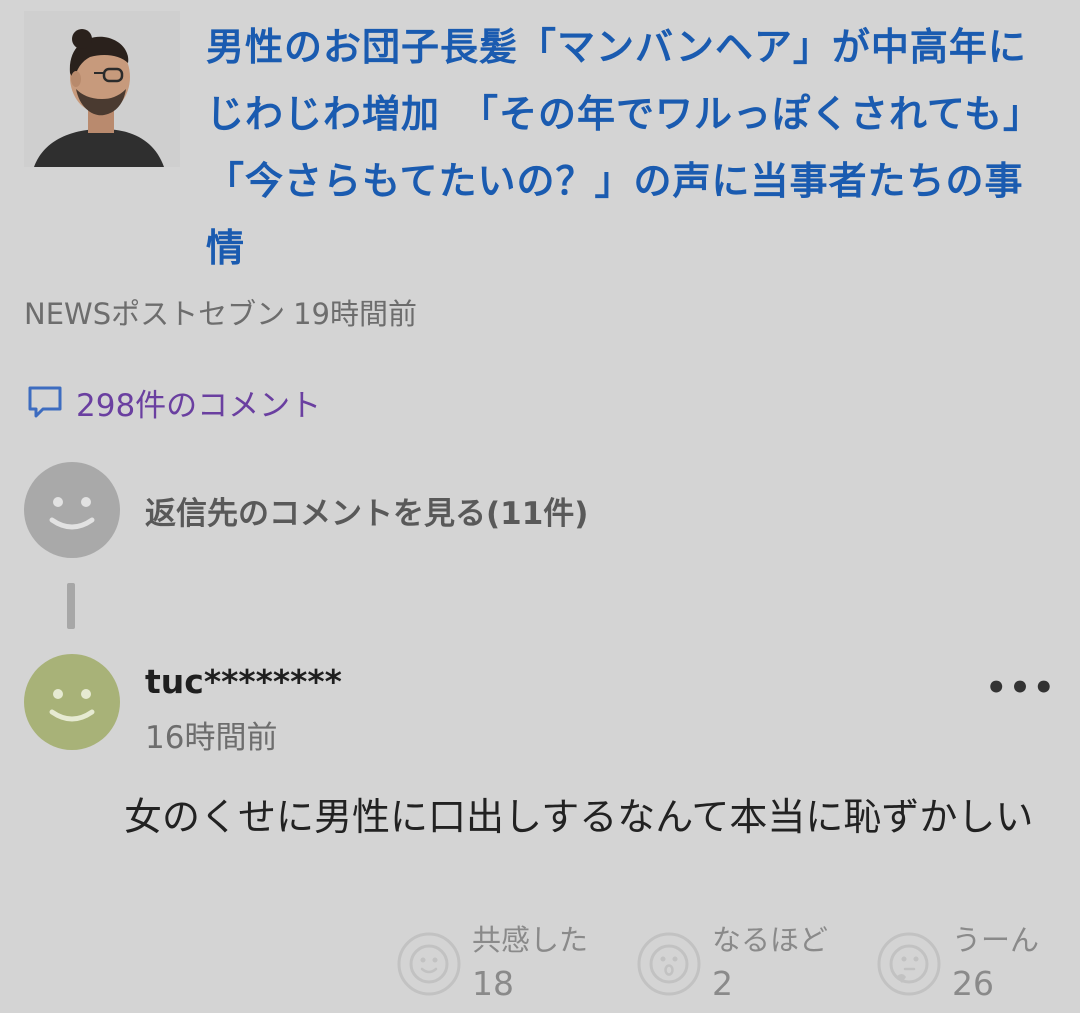 This screenshot has width=1080, height=1013. I want to click on reaction-hmm-button: うーん 26, so click(957, 964).